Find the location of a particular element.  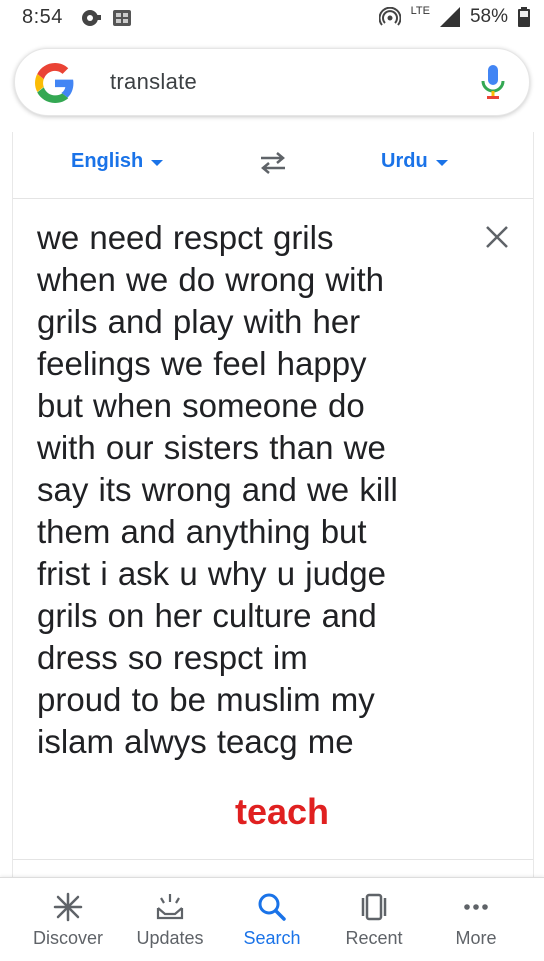

source-language-selector: English is located at coordinates (117, 161).